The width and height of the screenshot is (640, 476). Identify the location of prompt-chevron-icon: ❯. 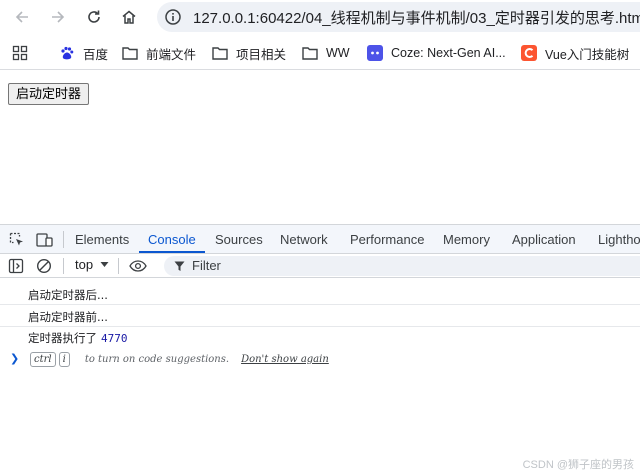
(15, 358).